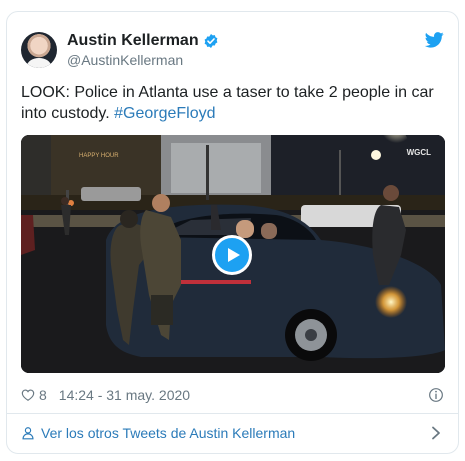 This screenshot has height=461, width=465. Describe the element at coordinates (99, 156) in the screenshot. I see `happy-hour-sign: HAPPY HOUR` at that location.